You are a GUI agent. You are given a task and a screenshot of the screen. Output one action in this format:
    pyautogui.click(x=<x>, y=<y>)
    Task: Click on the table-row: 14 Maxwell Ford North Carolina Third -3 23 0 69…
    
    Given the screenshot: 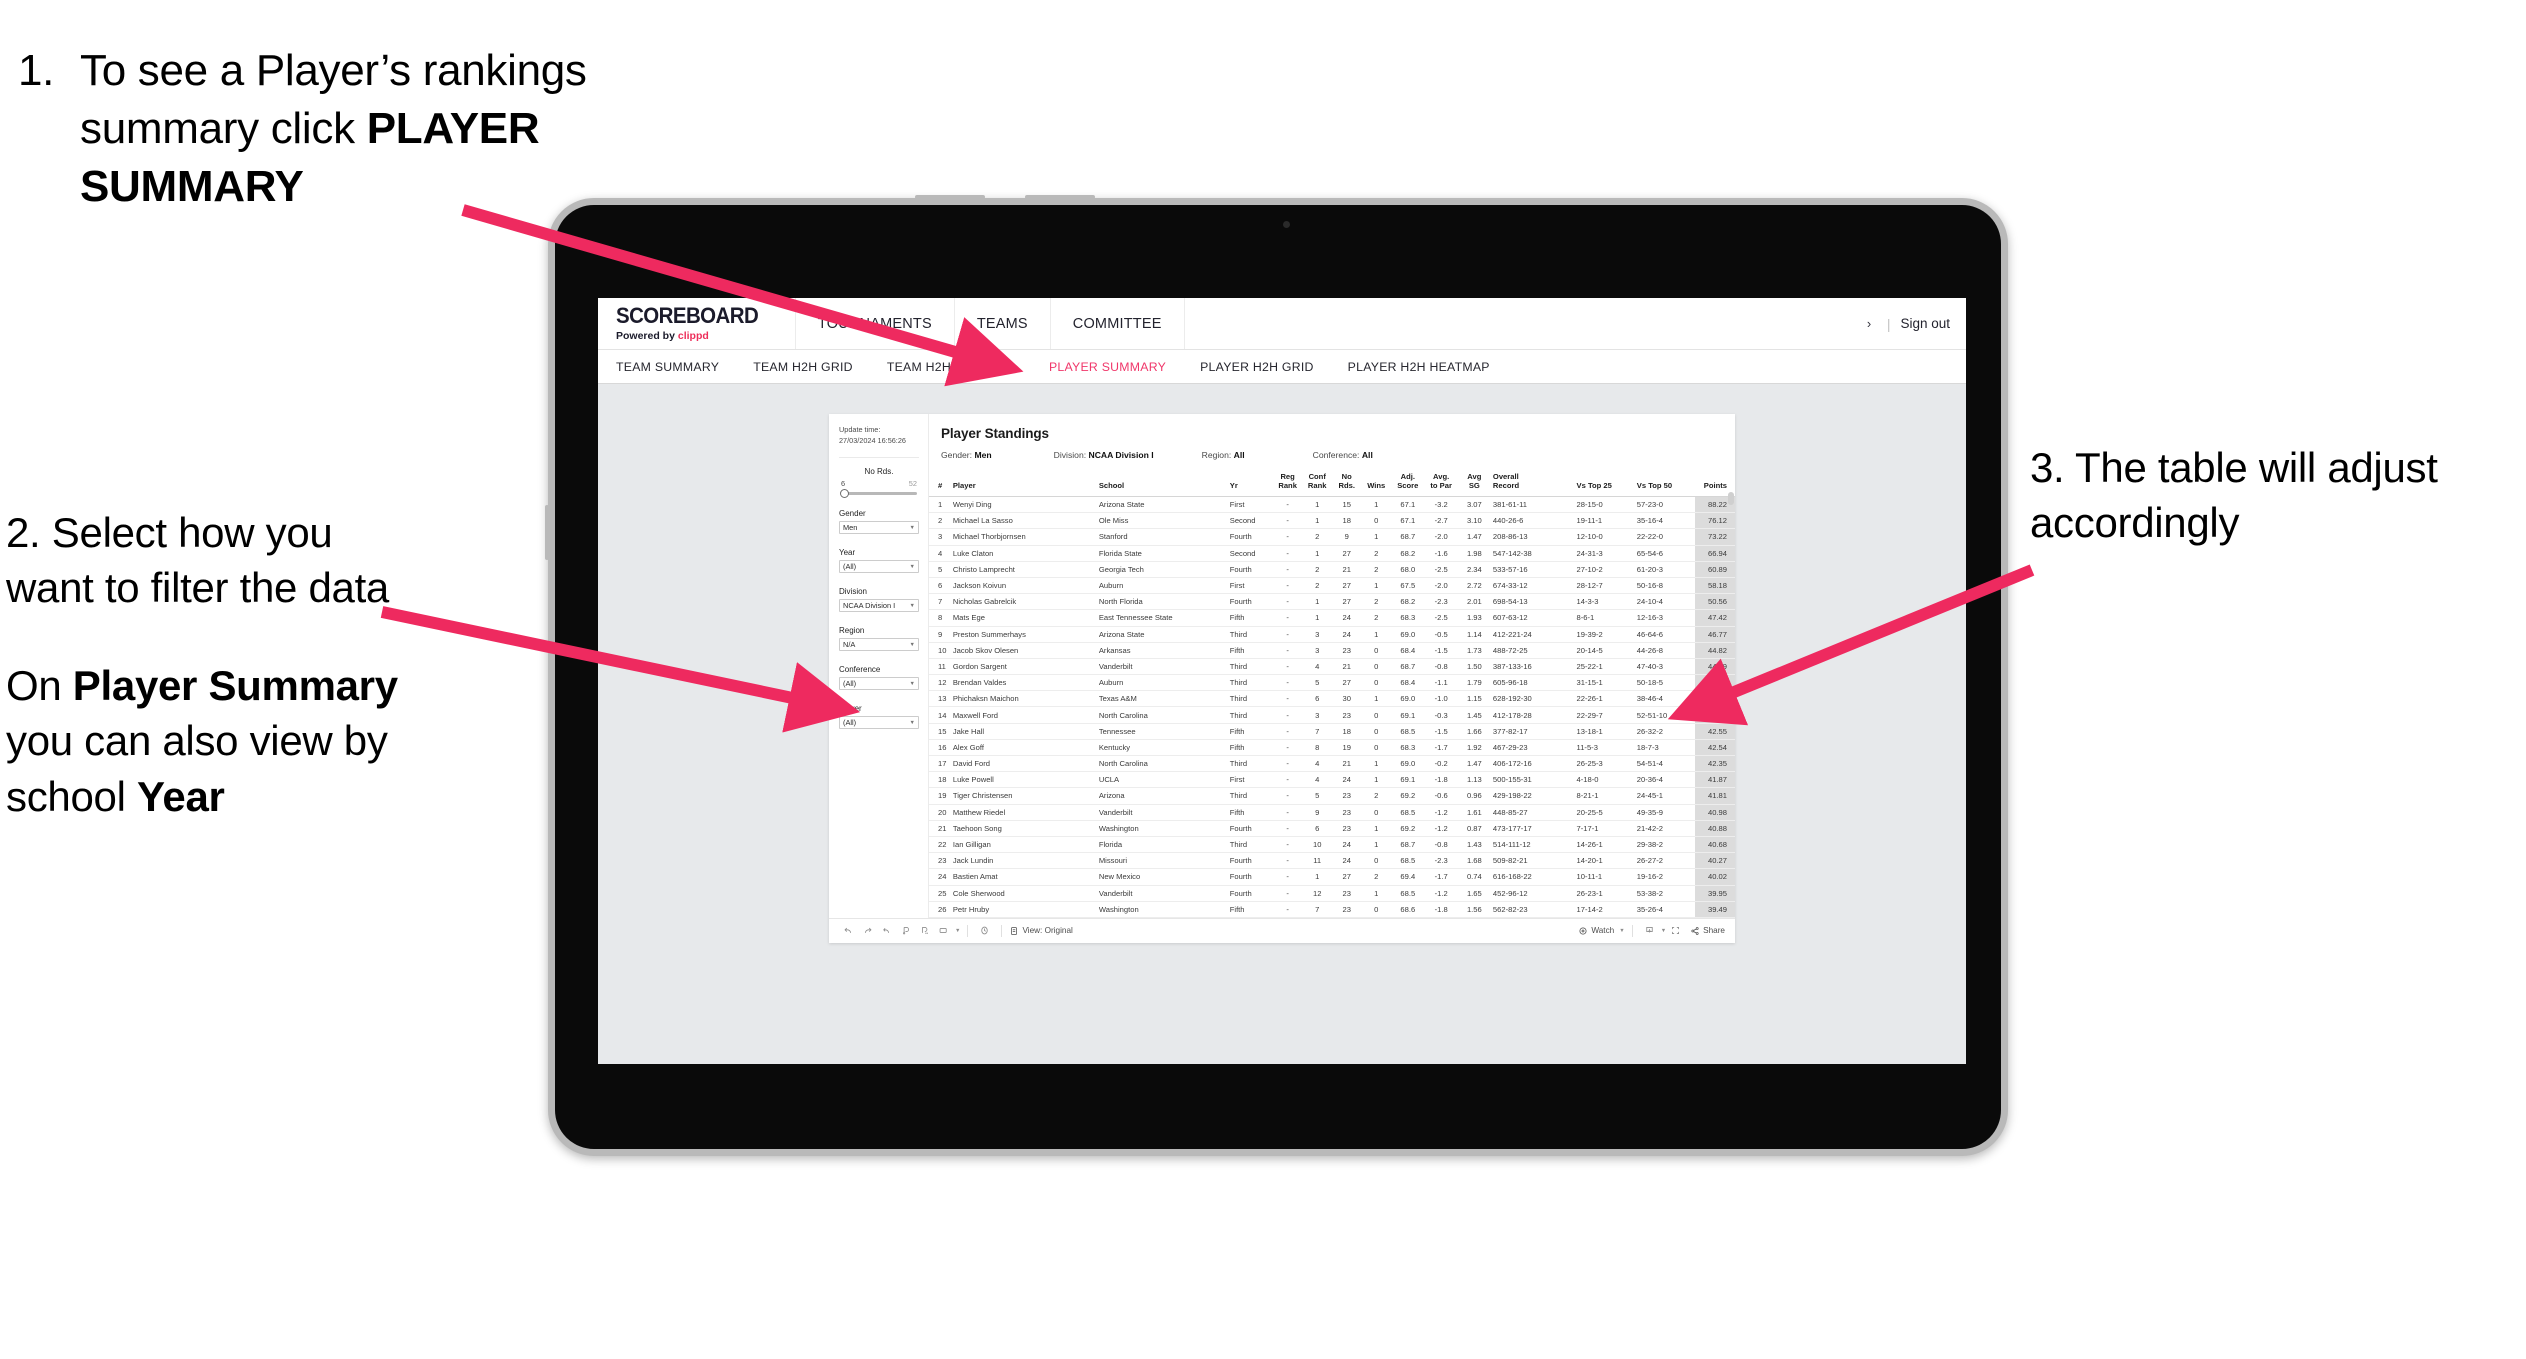 What is the action you would take?
    pyautogui.click(x=1332, y=715)
    